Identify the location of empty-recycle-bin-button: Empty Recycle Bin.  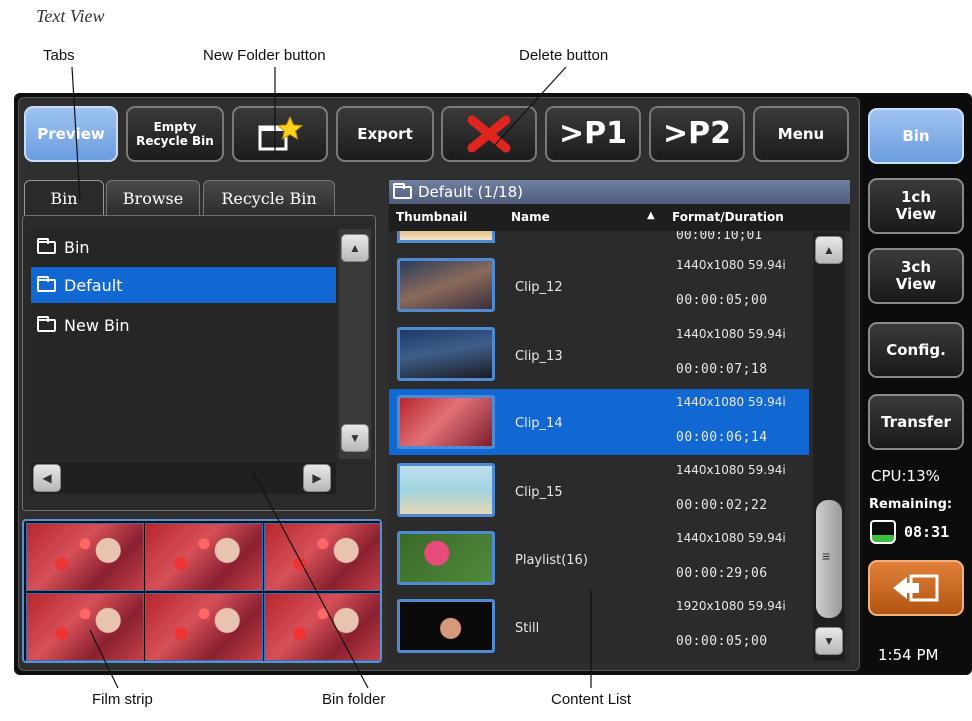
(175, 134).